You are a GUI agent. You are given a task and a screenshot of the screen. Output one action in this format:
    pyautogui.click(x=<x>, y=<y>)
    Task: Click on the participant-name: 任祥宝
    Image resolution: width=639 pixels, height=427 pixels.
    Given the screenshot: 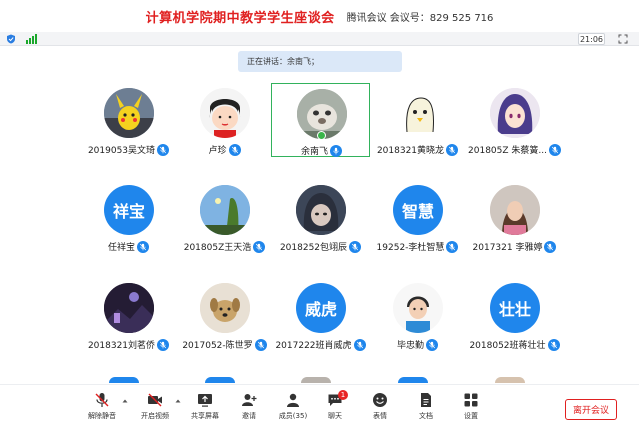 What is the action you would take?
    pyautogui.click(x=121, y=248)
    